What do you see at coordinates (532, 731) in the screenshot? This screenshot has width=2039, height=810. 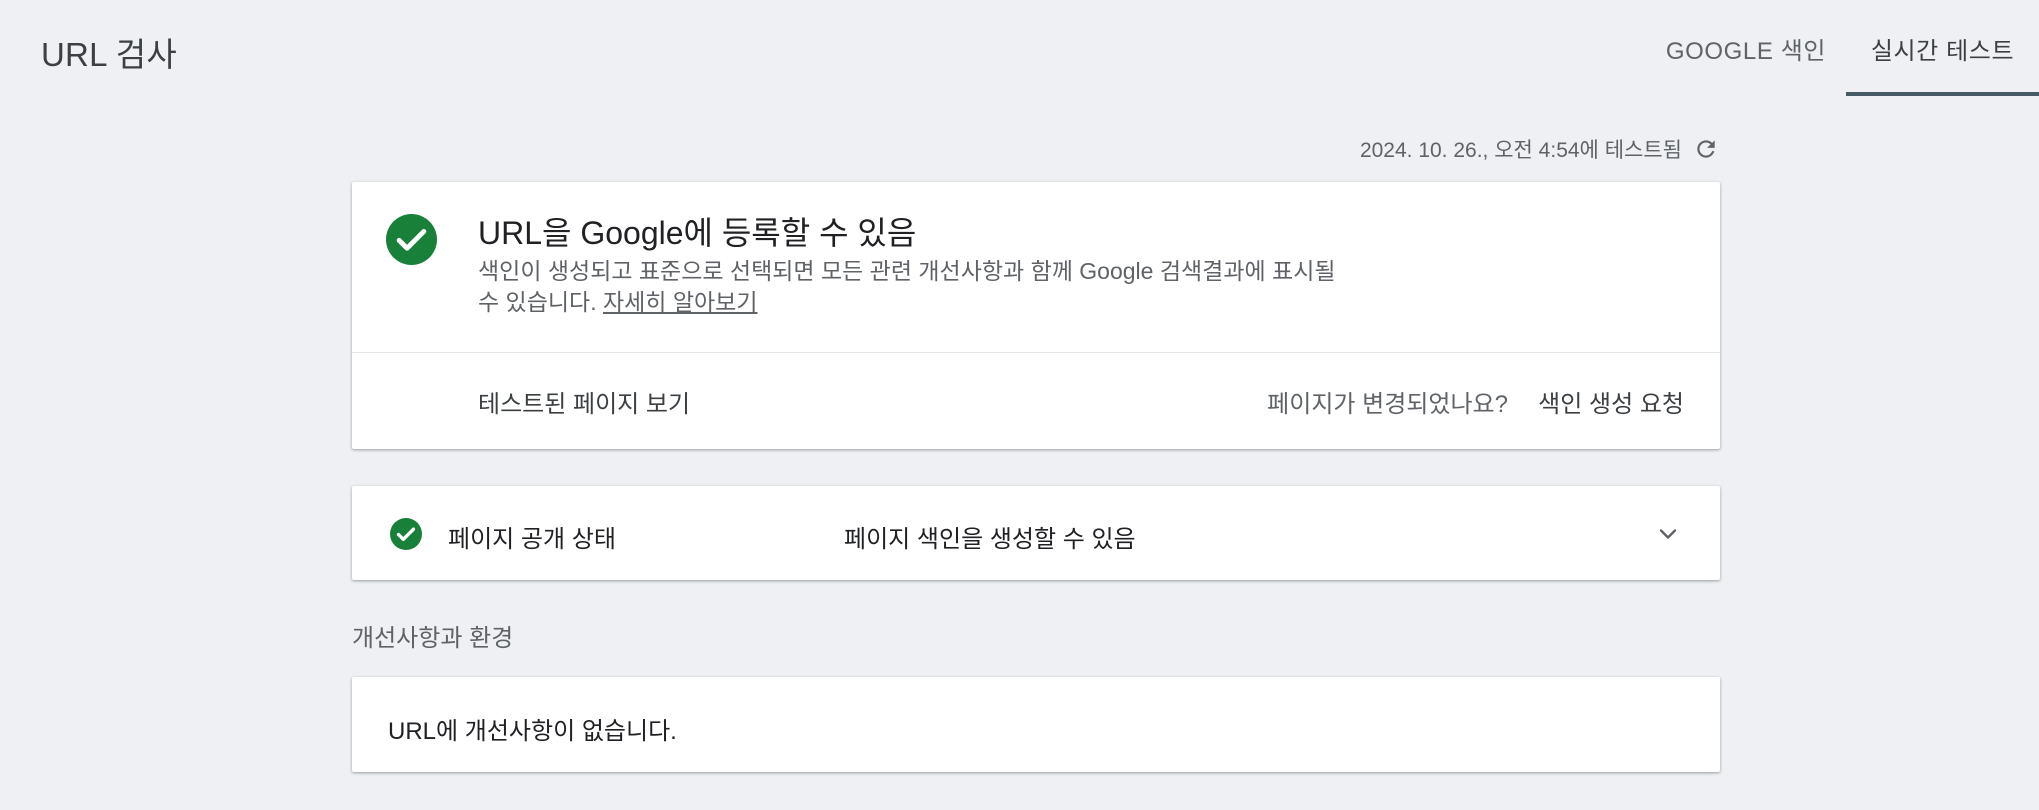 I see `no-enhancements-message: URL에 개선사항이 없습니다.` at bounding box center [532, 731].